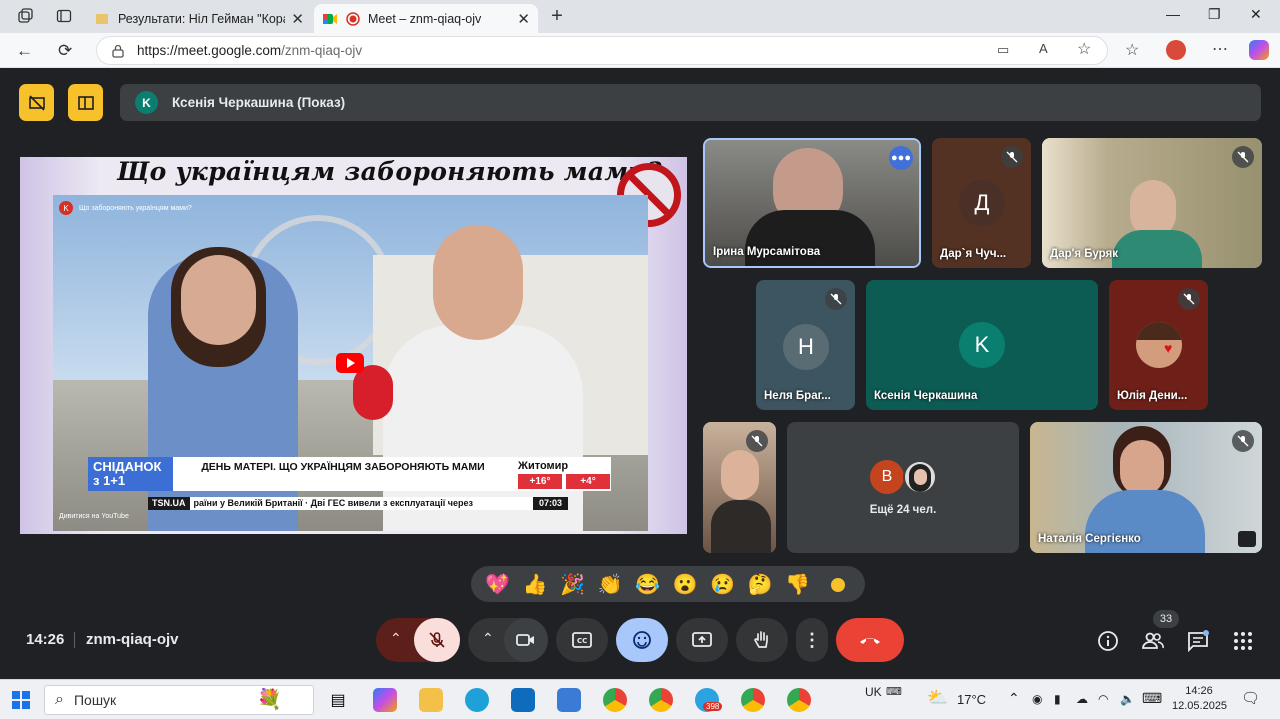 Image resolution: width=1280 pixels, height=719 pixels. What do you see at coordinates (218, 300) in the screenshot?
I see `woman-face` at bounding box center [218, 300].